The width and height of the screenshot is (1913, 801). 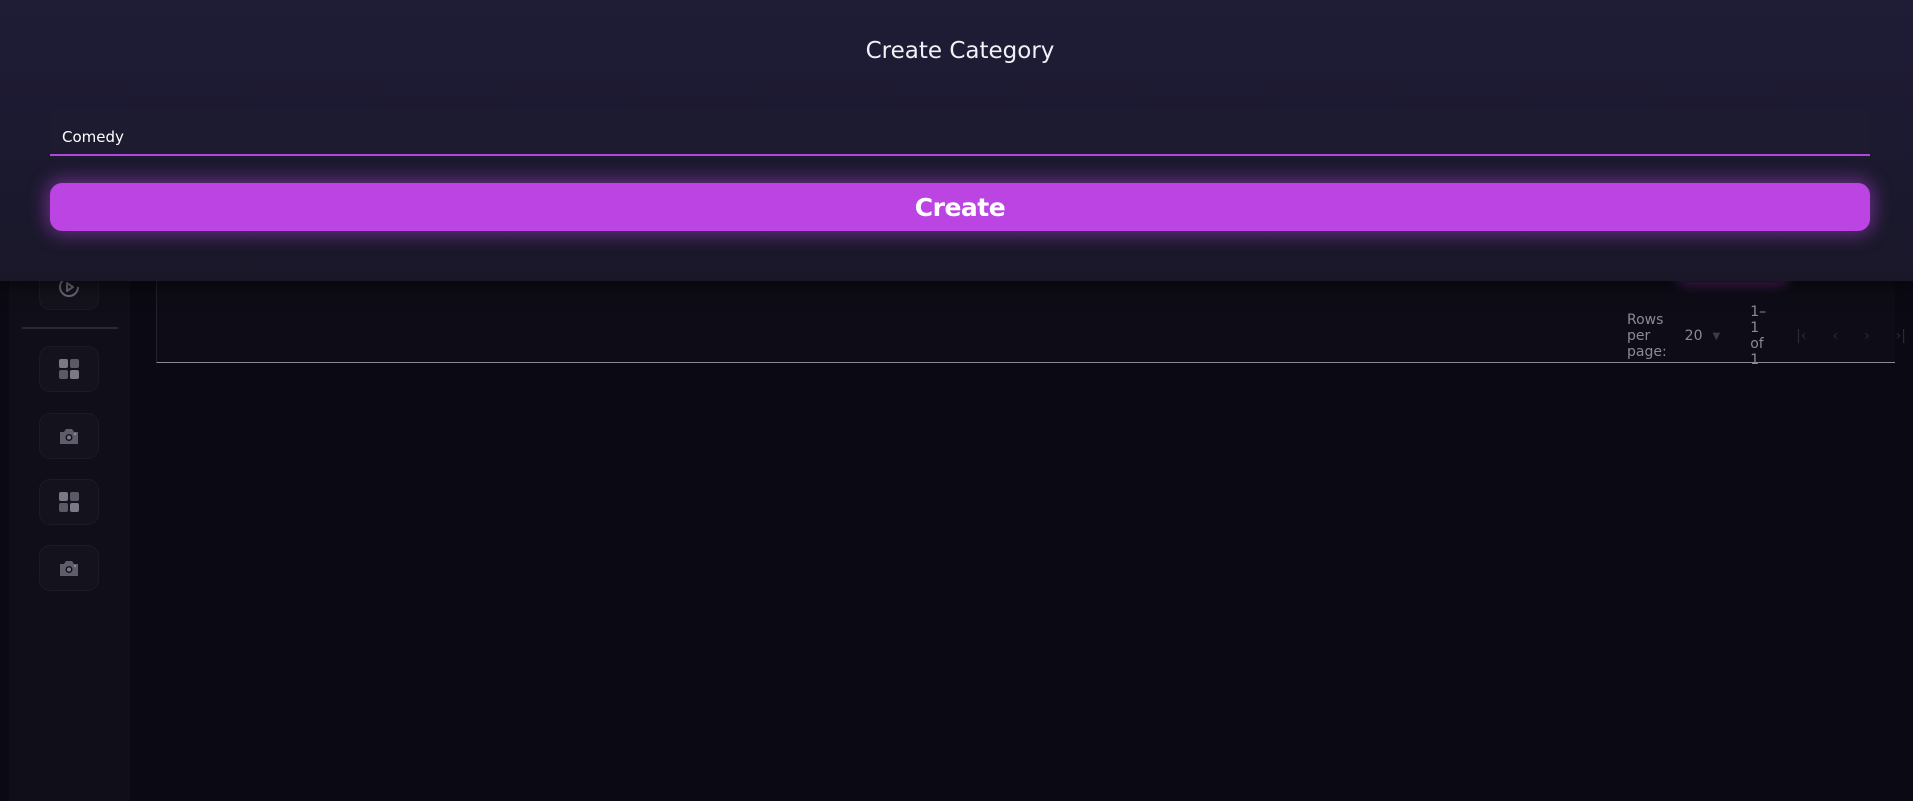 What do you see at coordinates (1867, 336) in the screenshot?
I see `next-page-icon: ›` at bounding box center [1867, 336].